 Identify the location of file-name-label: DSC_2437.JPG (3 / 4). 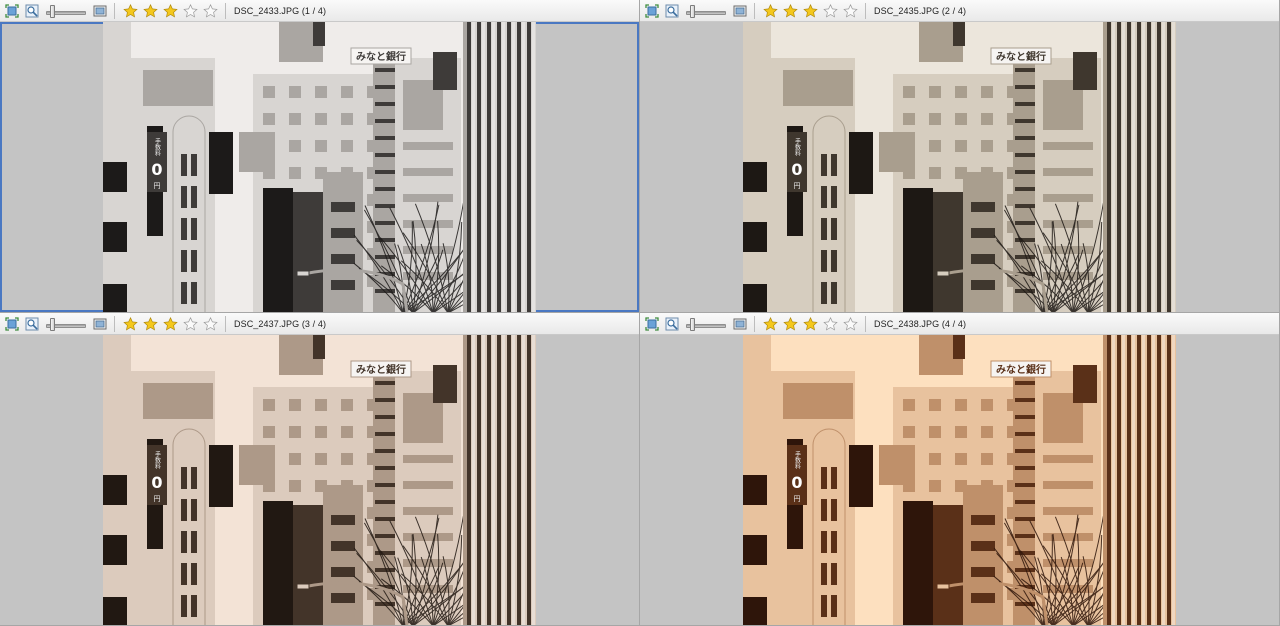
(280, 323).